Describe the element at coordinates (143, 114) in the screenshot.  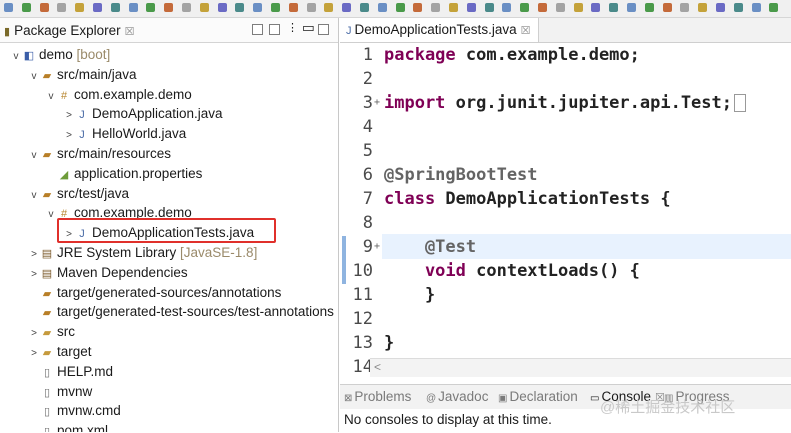
I see `tree-item: > J DemoApplication.java` at that location.